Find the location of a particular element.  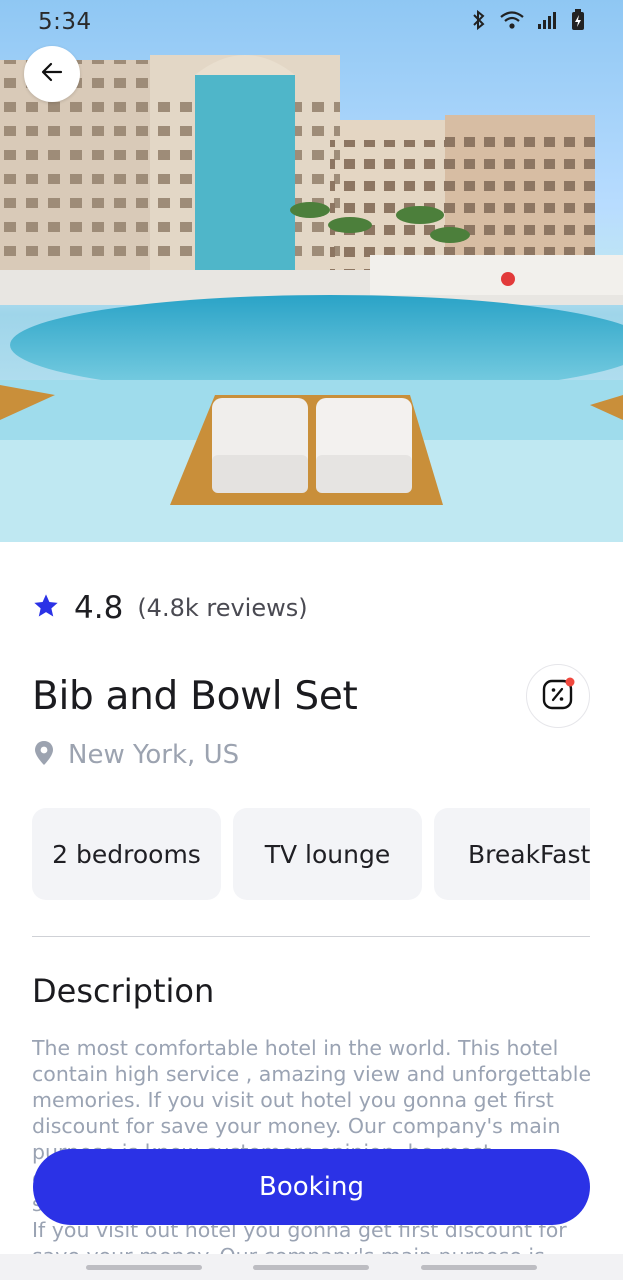

status-icons is located at coordinates (528, 22).